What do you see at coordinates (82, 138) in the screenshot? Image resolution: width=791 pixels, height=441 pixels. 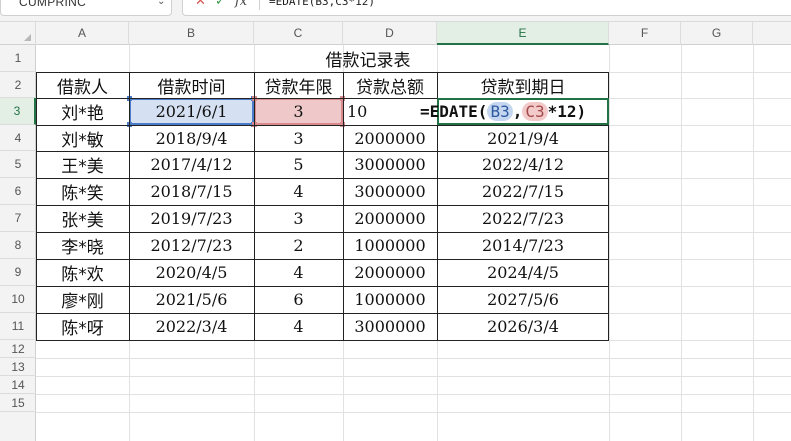 I see `cell-a4: 刘*敏` at bounding box center [82, 138].